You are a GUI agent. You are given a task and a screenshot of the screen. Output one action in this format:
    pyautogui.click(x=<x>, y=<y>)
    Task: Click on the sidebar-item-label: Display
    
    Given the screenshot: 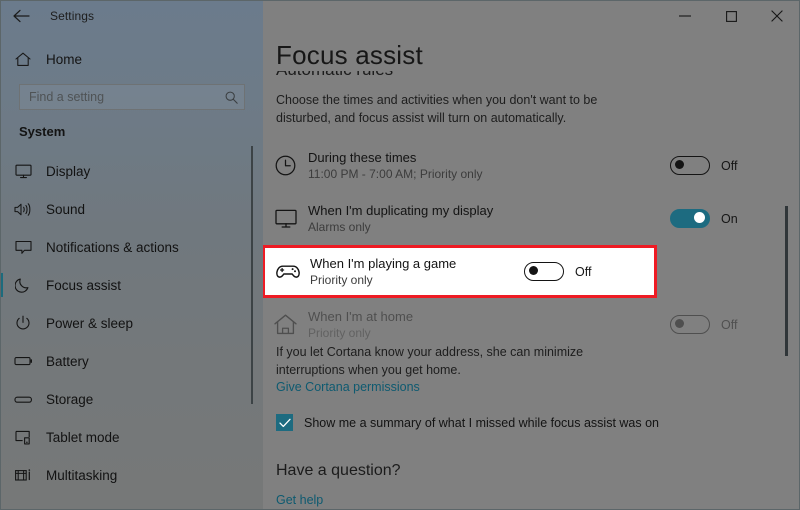 What is the action you would take?
    pyautogui.click(x=68, y=171)
    